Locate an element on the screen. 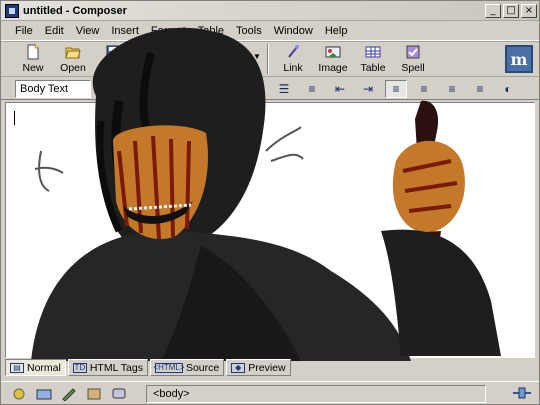 The height and width of the screenshot is (405, 540). online-status-icon is located at coordinates (522, 393).